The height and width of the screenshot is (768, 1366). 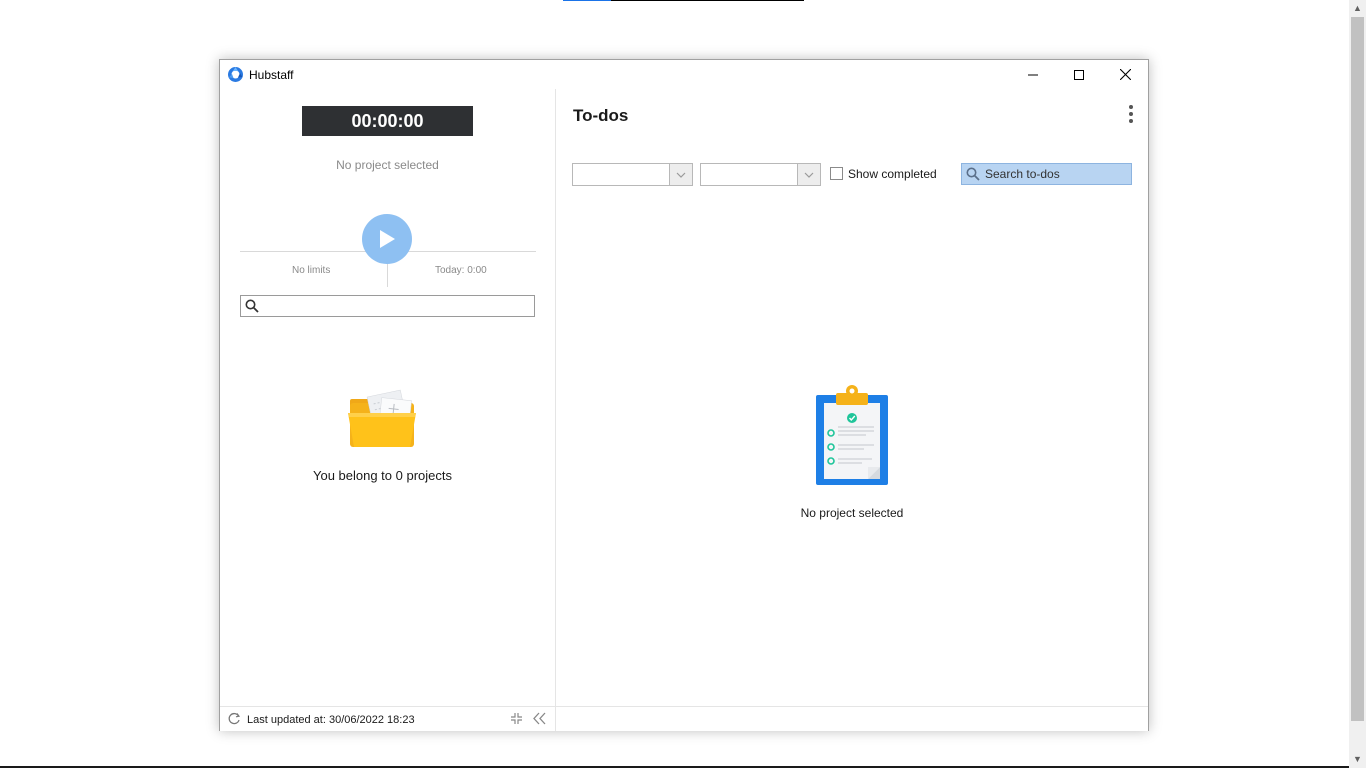 What do you see at coordinates (539, 718) in the screenshot?
I see `double-chevron-left-icon` at bounding box center [539, 718].